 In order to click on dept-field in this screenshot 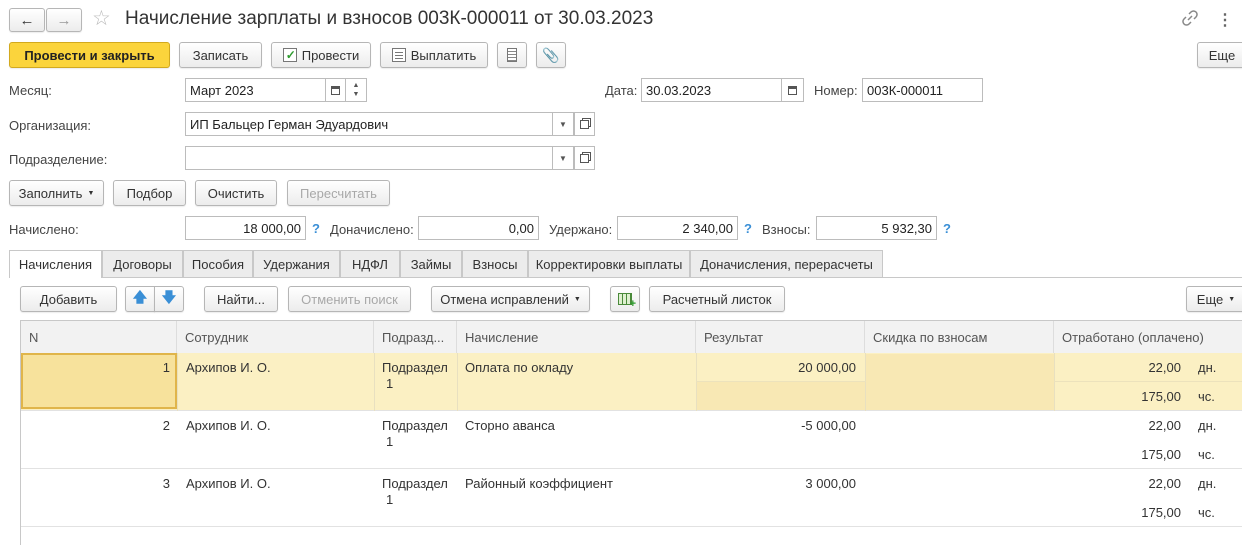, I will do `click(369, 158)`.